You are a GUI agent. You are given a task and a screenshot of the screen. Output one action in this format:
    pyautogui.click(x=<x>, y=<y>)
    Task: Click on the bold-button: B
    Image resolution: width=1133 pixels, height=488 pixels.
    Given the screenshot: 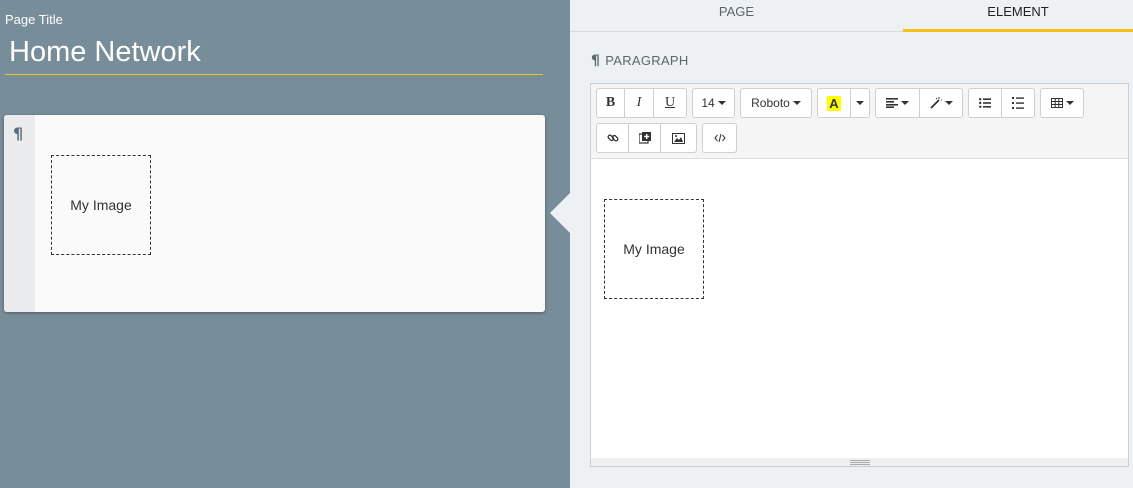 What is the action you would take?
    pyautogui.click(x=610, y=103)
    